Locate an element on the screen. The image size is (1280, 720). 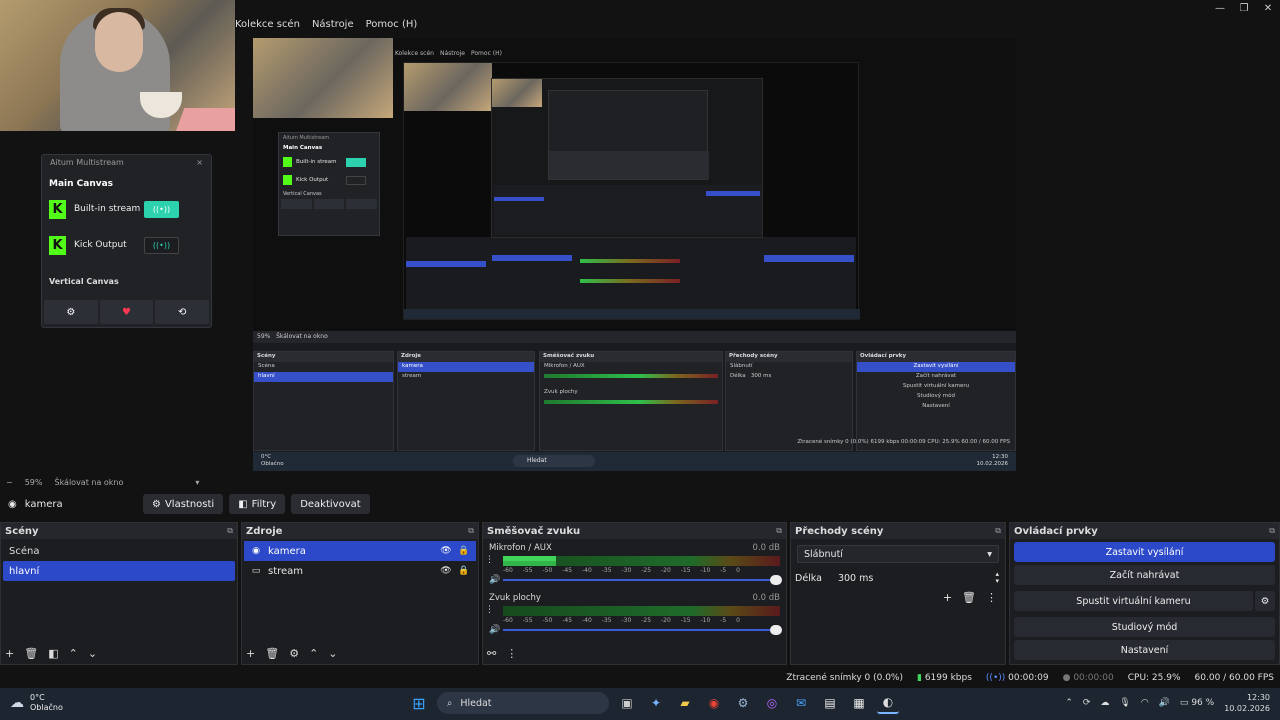
duration-input: 300 ms is located at coordinates (909, 578).